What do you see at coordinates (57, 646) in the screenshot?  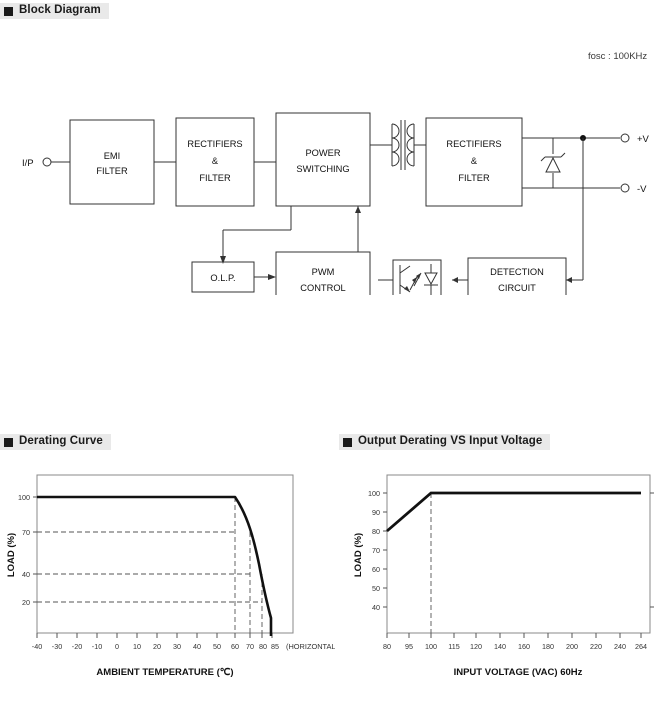 I see `x-tick-label: -30` at bounding box center [57, 646].